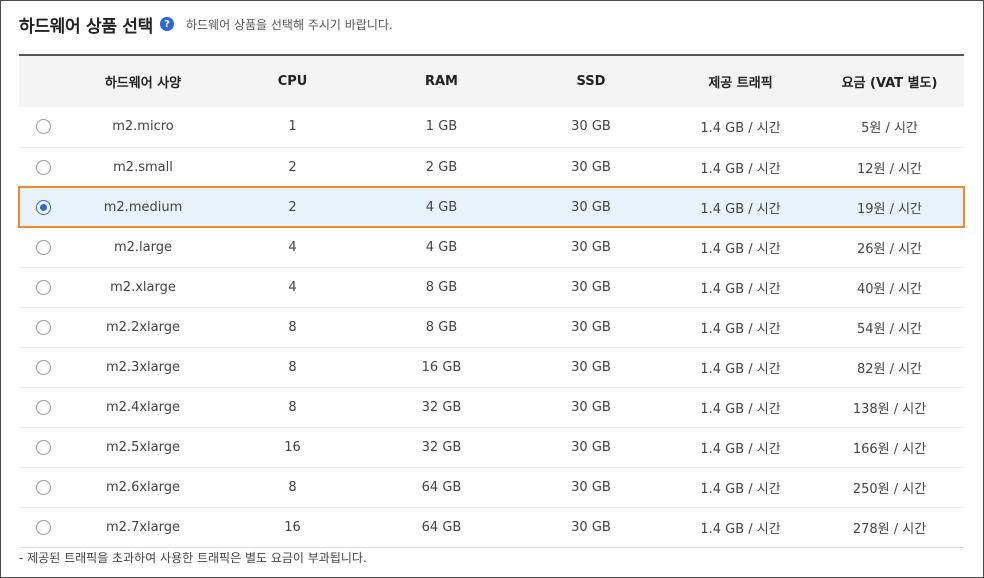 Image resolution: width=984 pixels, height=578 pixels. Describe the element at coordinates (143, 207) in the screenshot. I see `spec-cell: m2.medium` at that location.